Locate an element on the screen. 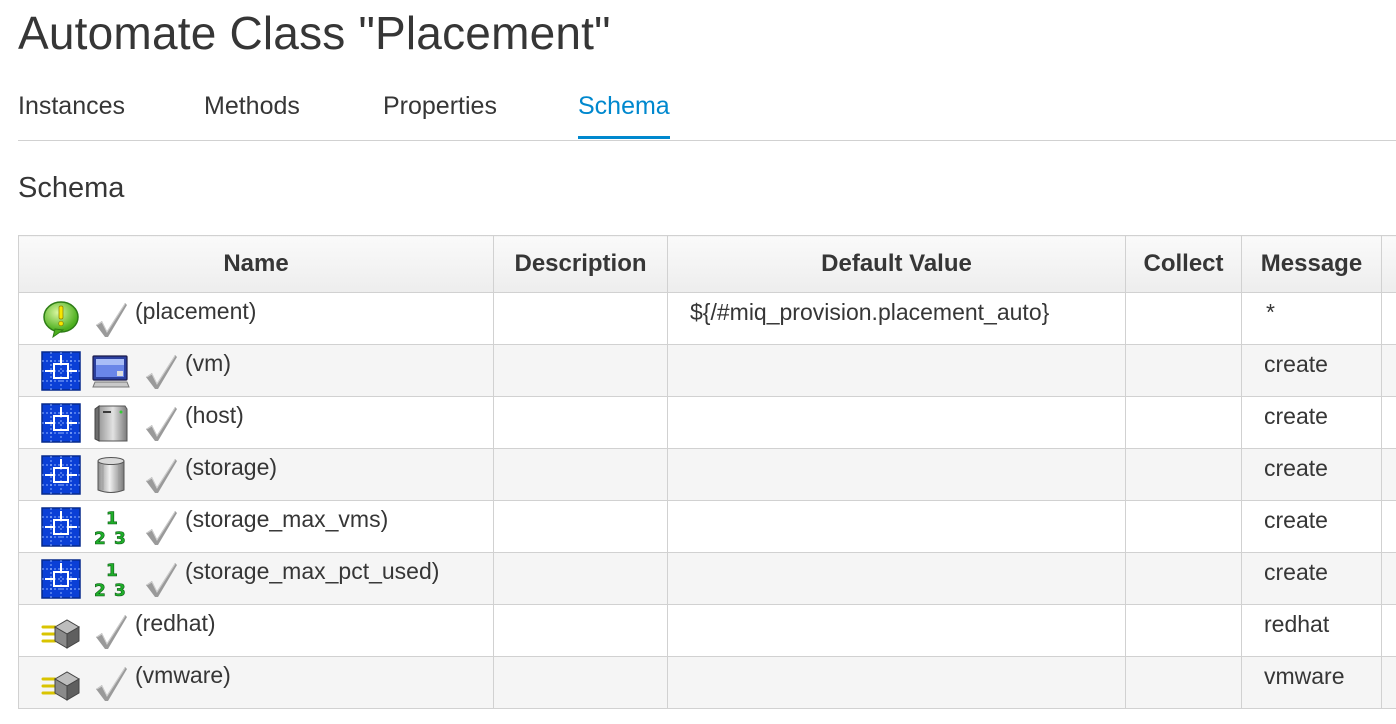 The width and height of the screenshot is (1396, 724). name-cell: (vm) is located at coordinates (256, 370).